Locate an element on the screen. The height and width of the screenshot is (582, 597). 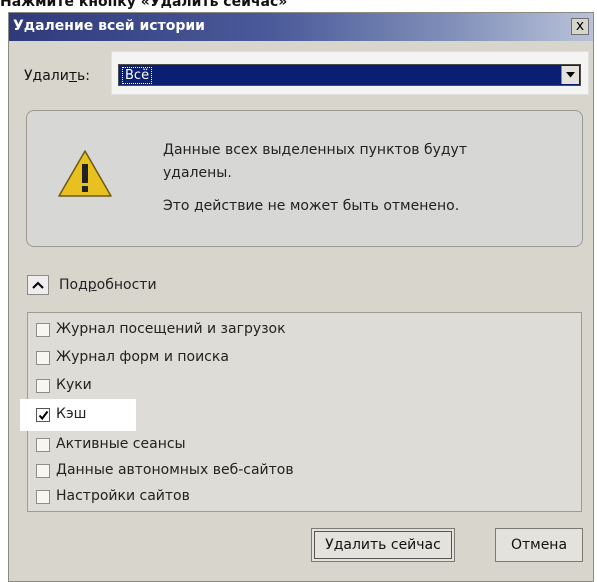
list-item-cache: Кэш is located at coordinates (78, 415).